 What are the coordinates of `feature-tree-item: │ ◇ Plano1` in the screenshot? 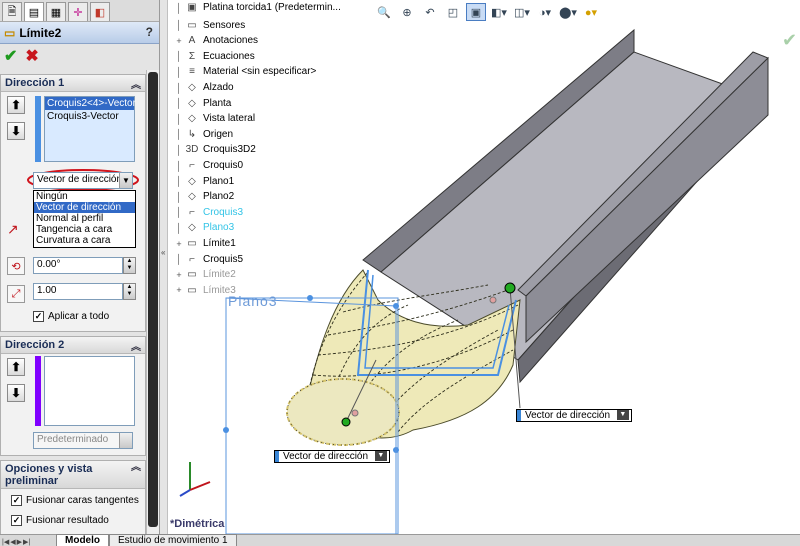 It's located at (204, 181).